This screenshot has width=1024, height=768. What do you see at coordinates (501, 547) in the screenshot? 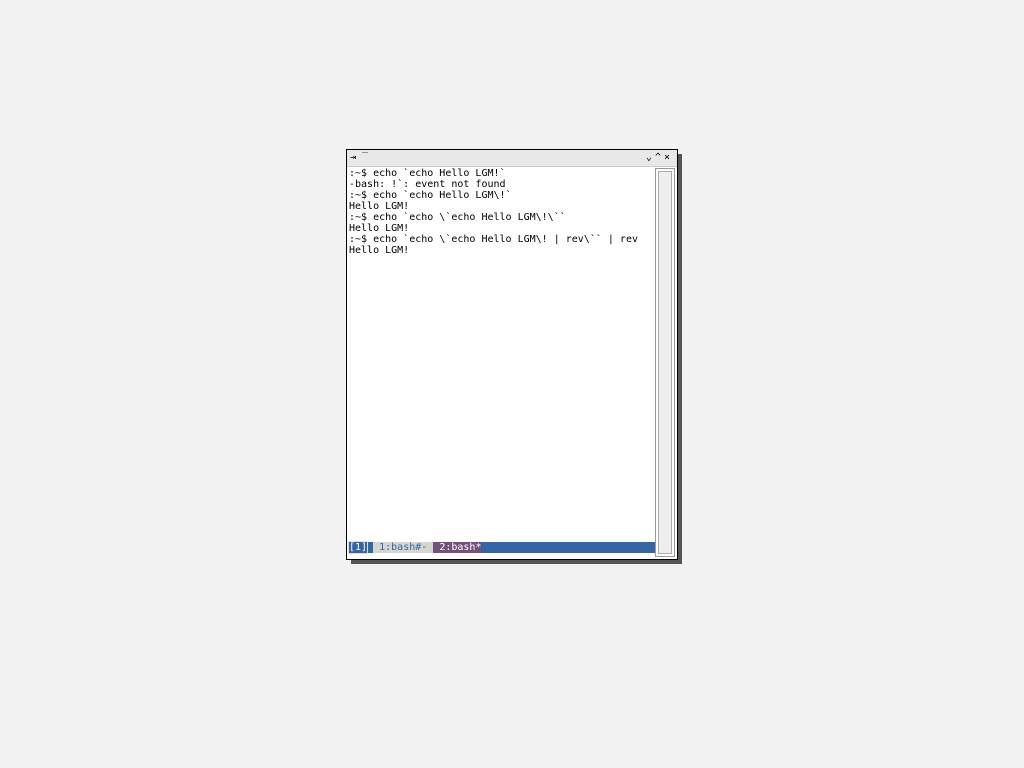
I see `tmux-status-bar: [1] 1:bash#- 2:bash*` at bounding box center [501, 547].